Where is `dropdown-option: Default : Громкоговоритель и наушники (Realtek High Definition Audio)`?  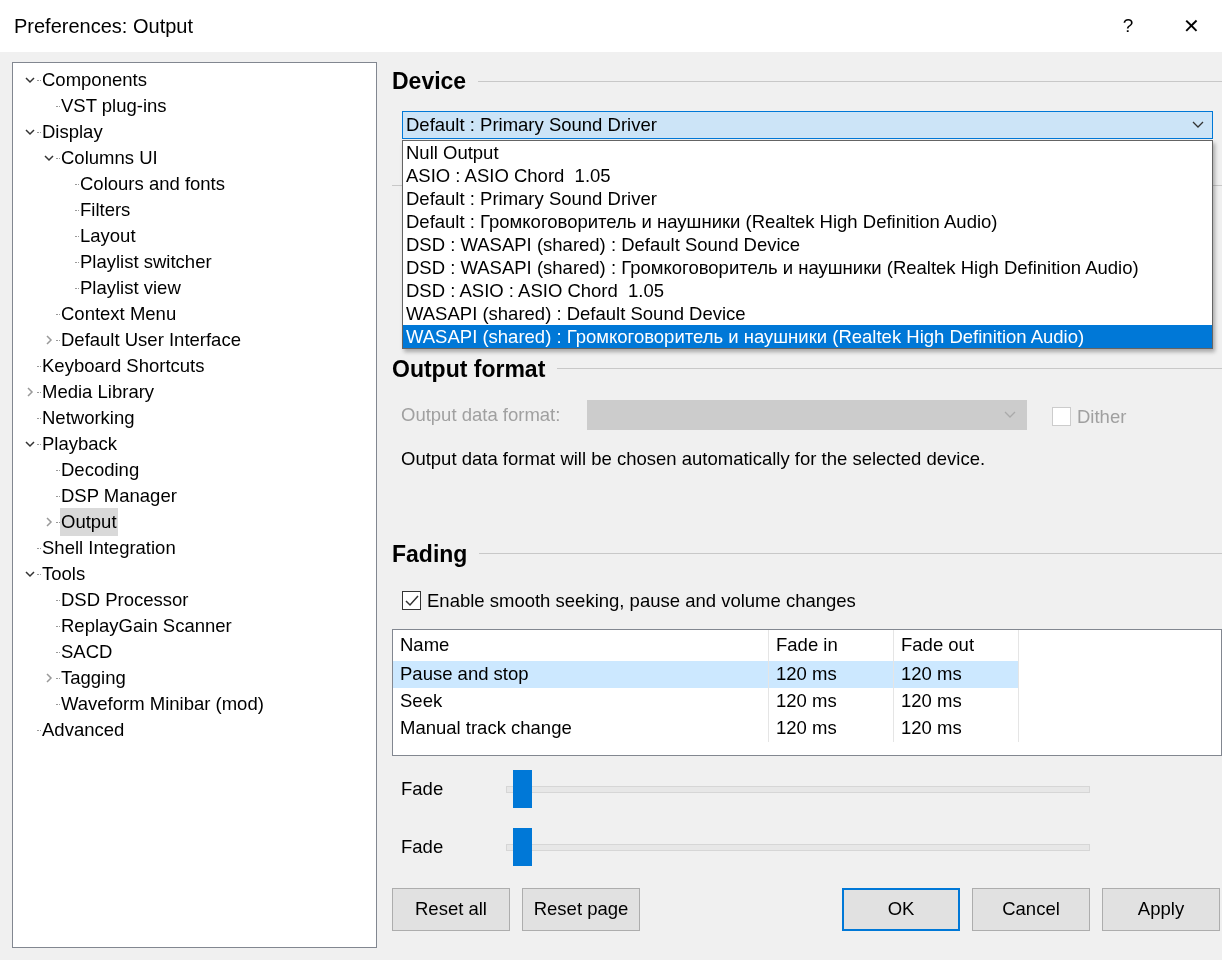 dropdown-option: Default : Громкоговоритель и наушники (Realtek High Definition Audio) is located at coordinates (807, 221).